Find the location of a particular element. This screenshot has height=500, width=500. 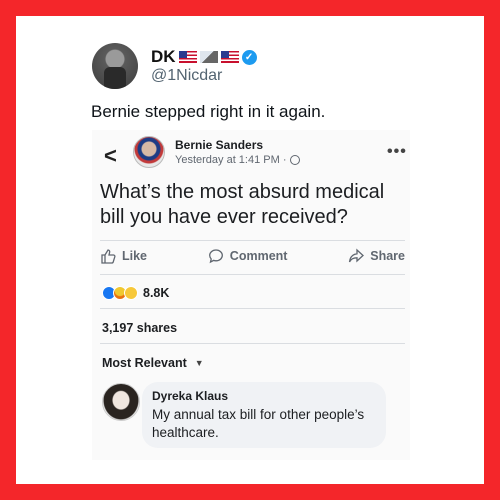

tweet-display-name: DK ✓ is located at coordinates (204, 57).